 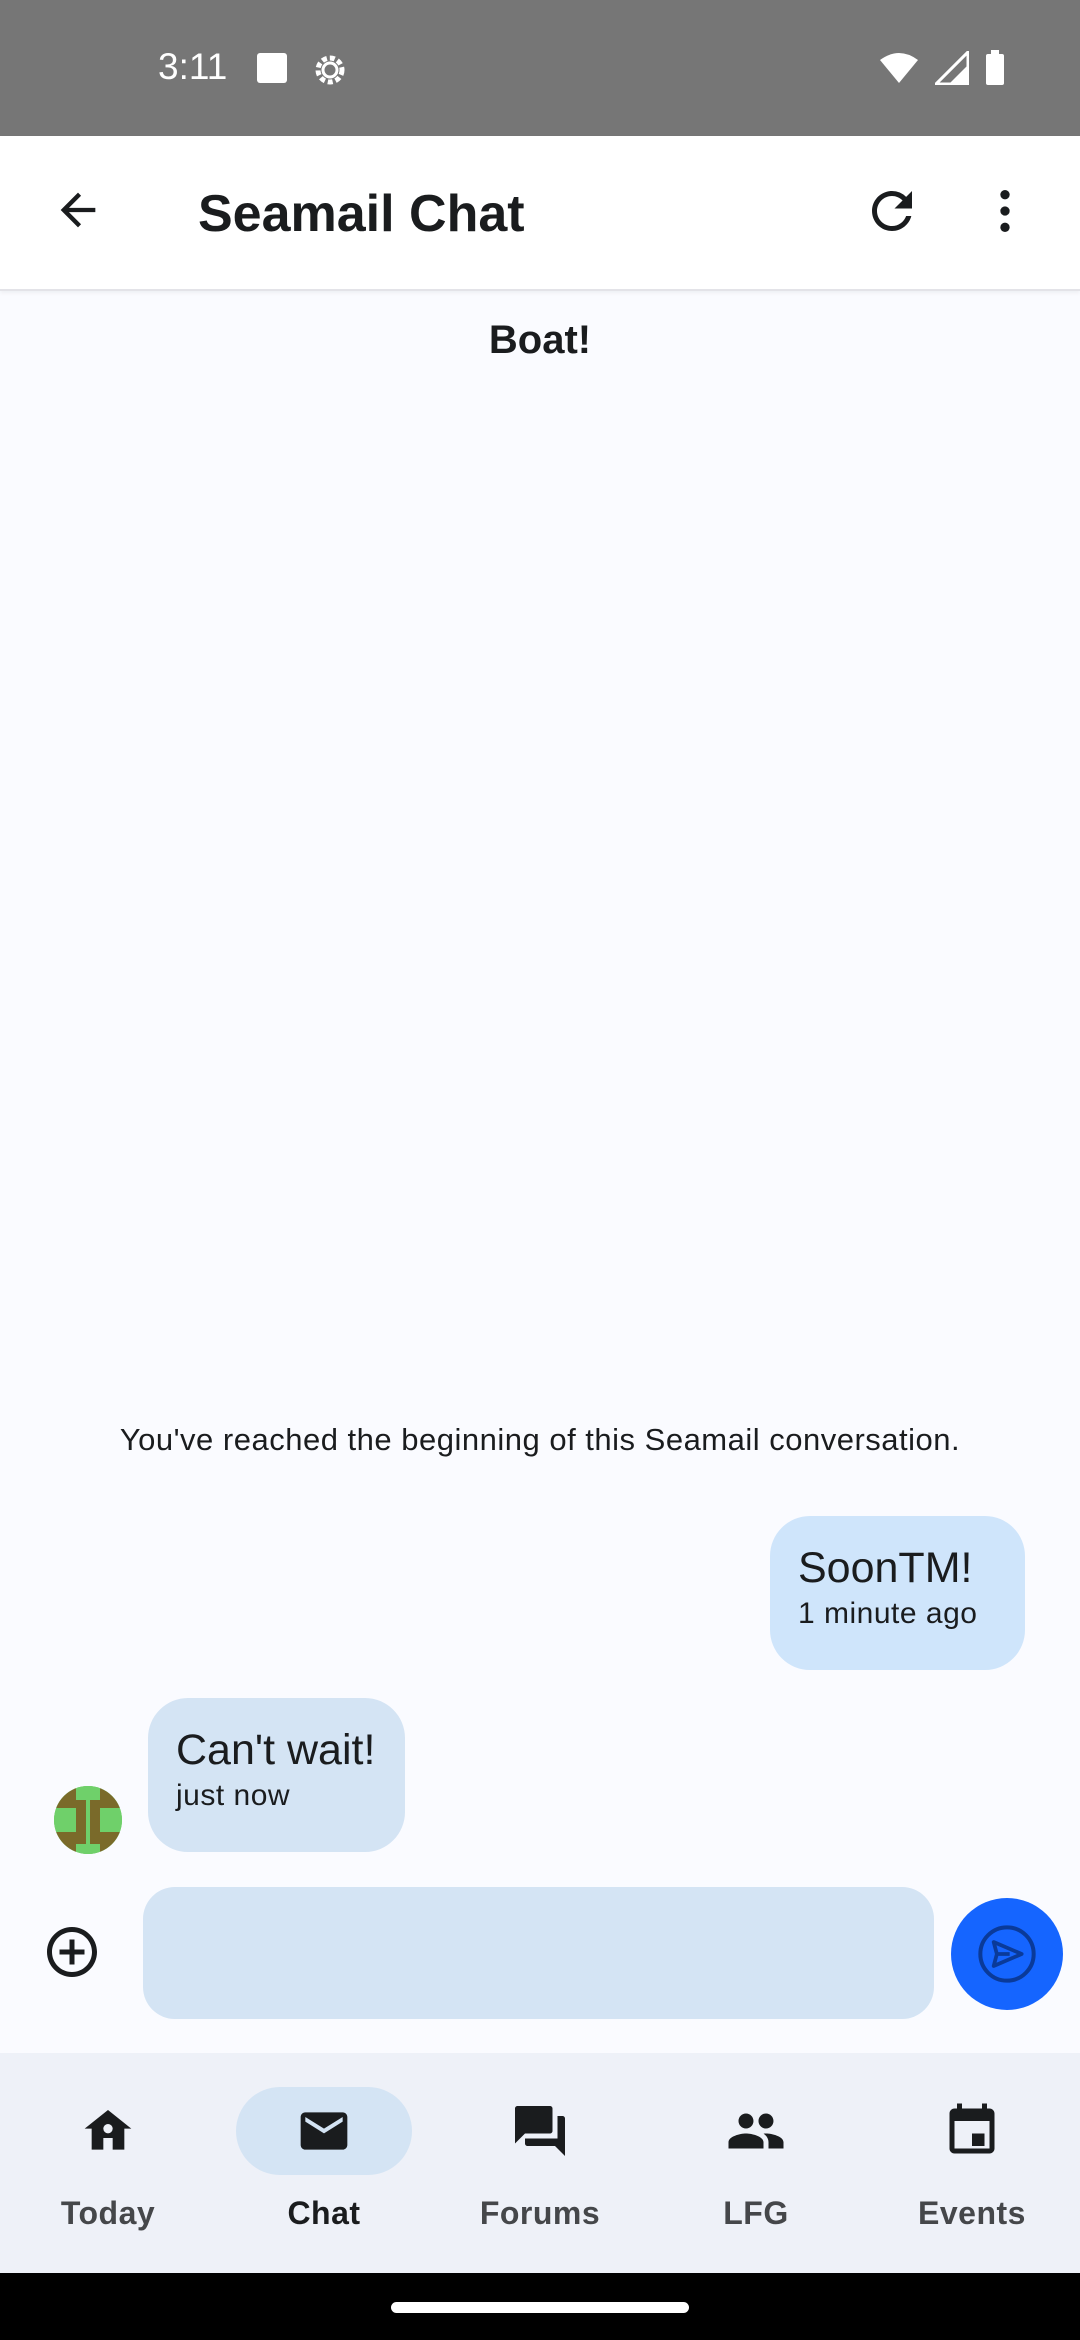 I want to click on send-button, so click(x=1007, y=1954).